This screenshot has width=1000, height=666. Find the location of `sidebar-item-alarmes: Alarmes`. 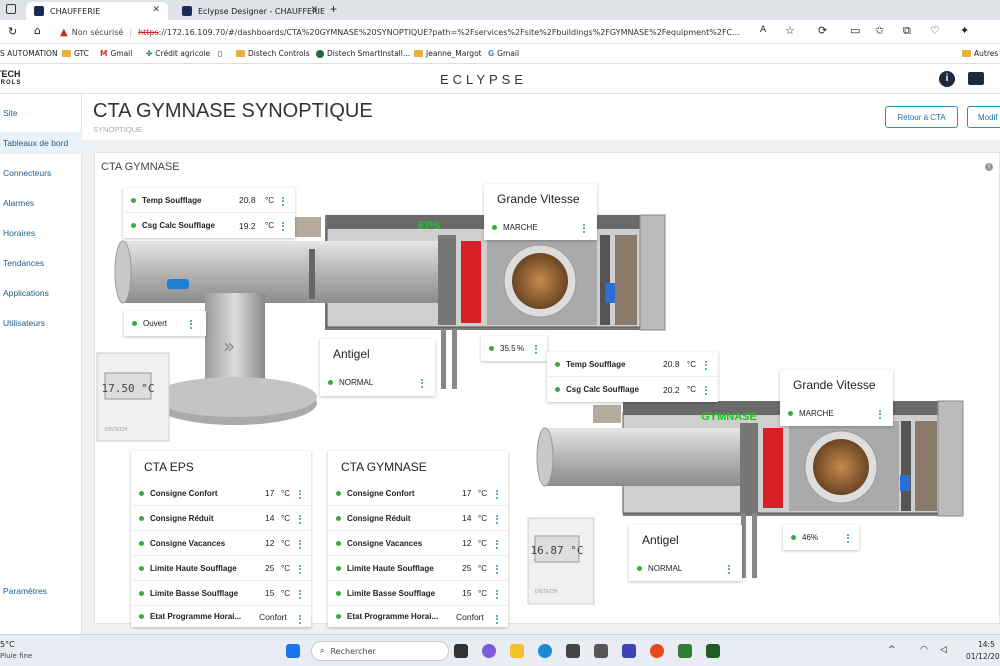

sidebar-item-alarmes: Alarmes is located at coordinates (18, 203).